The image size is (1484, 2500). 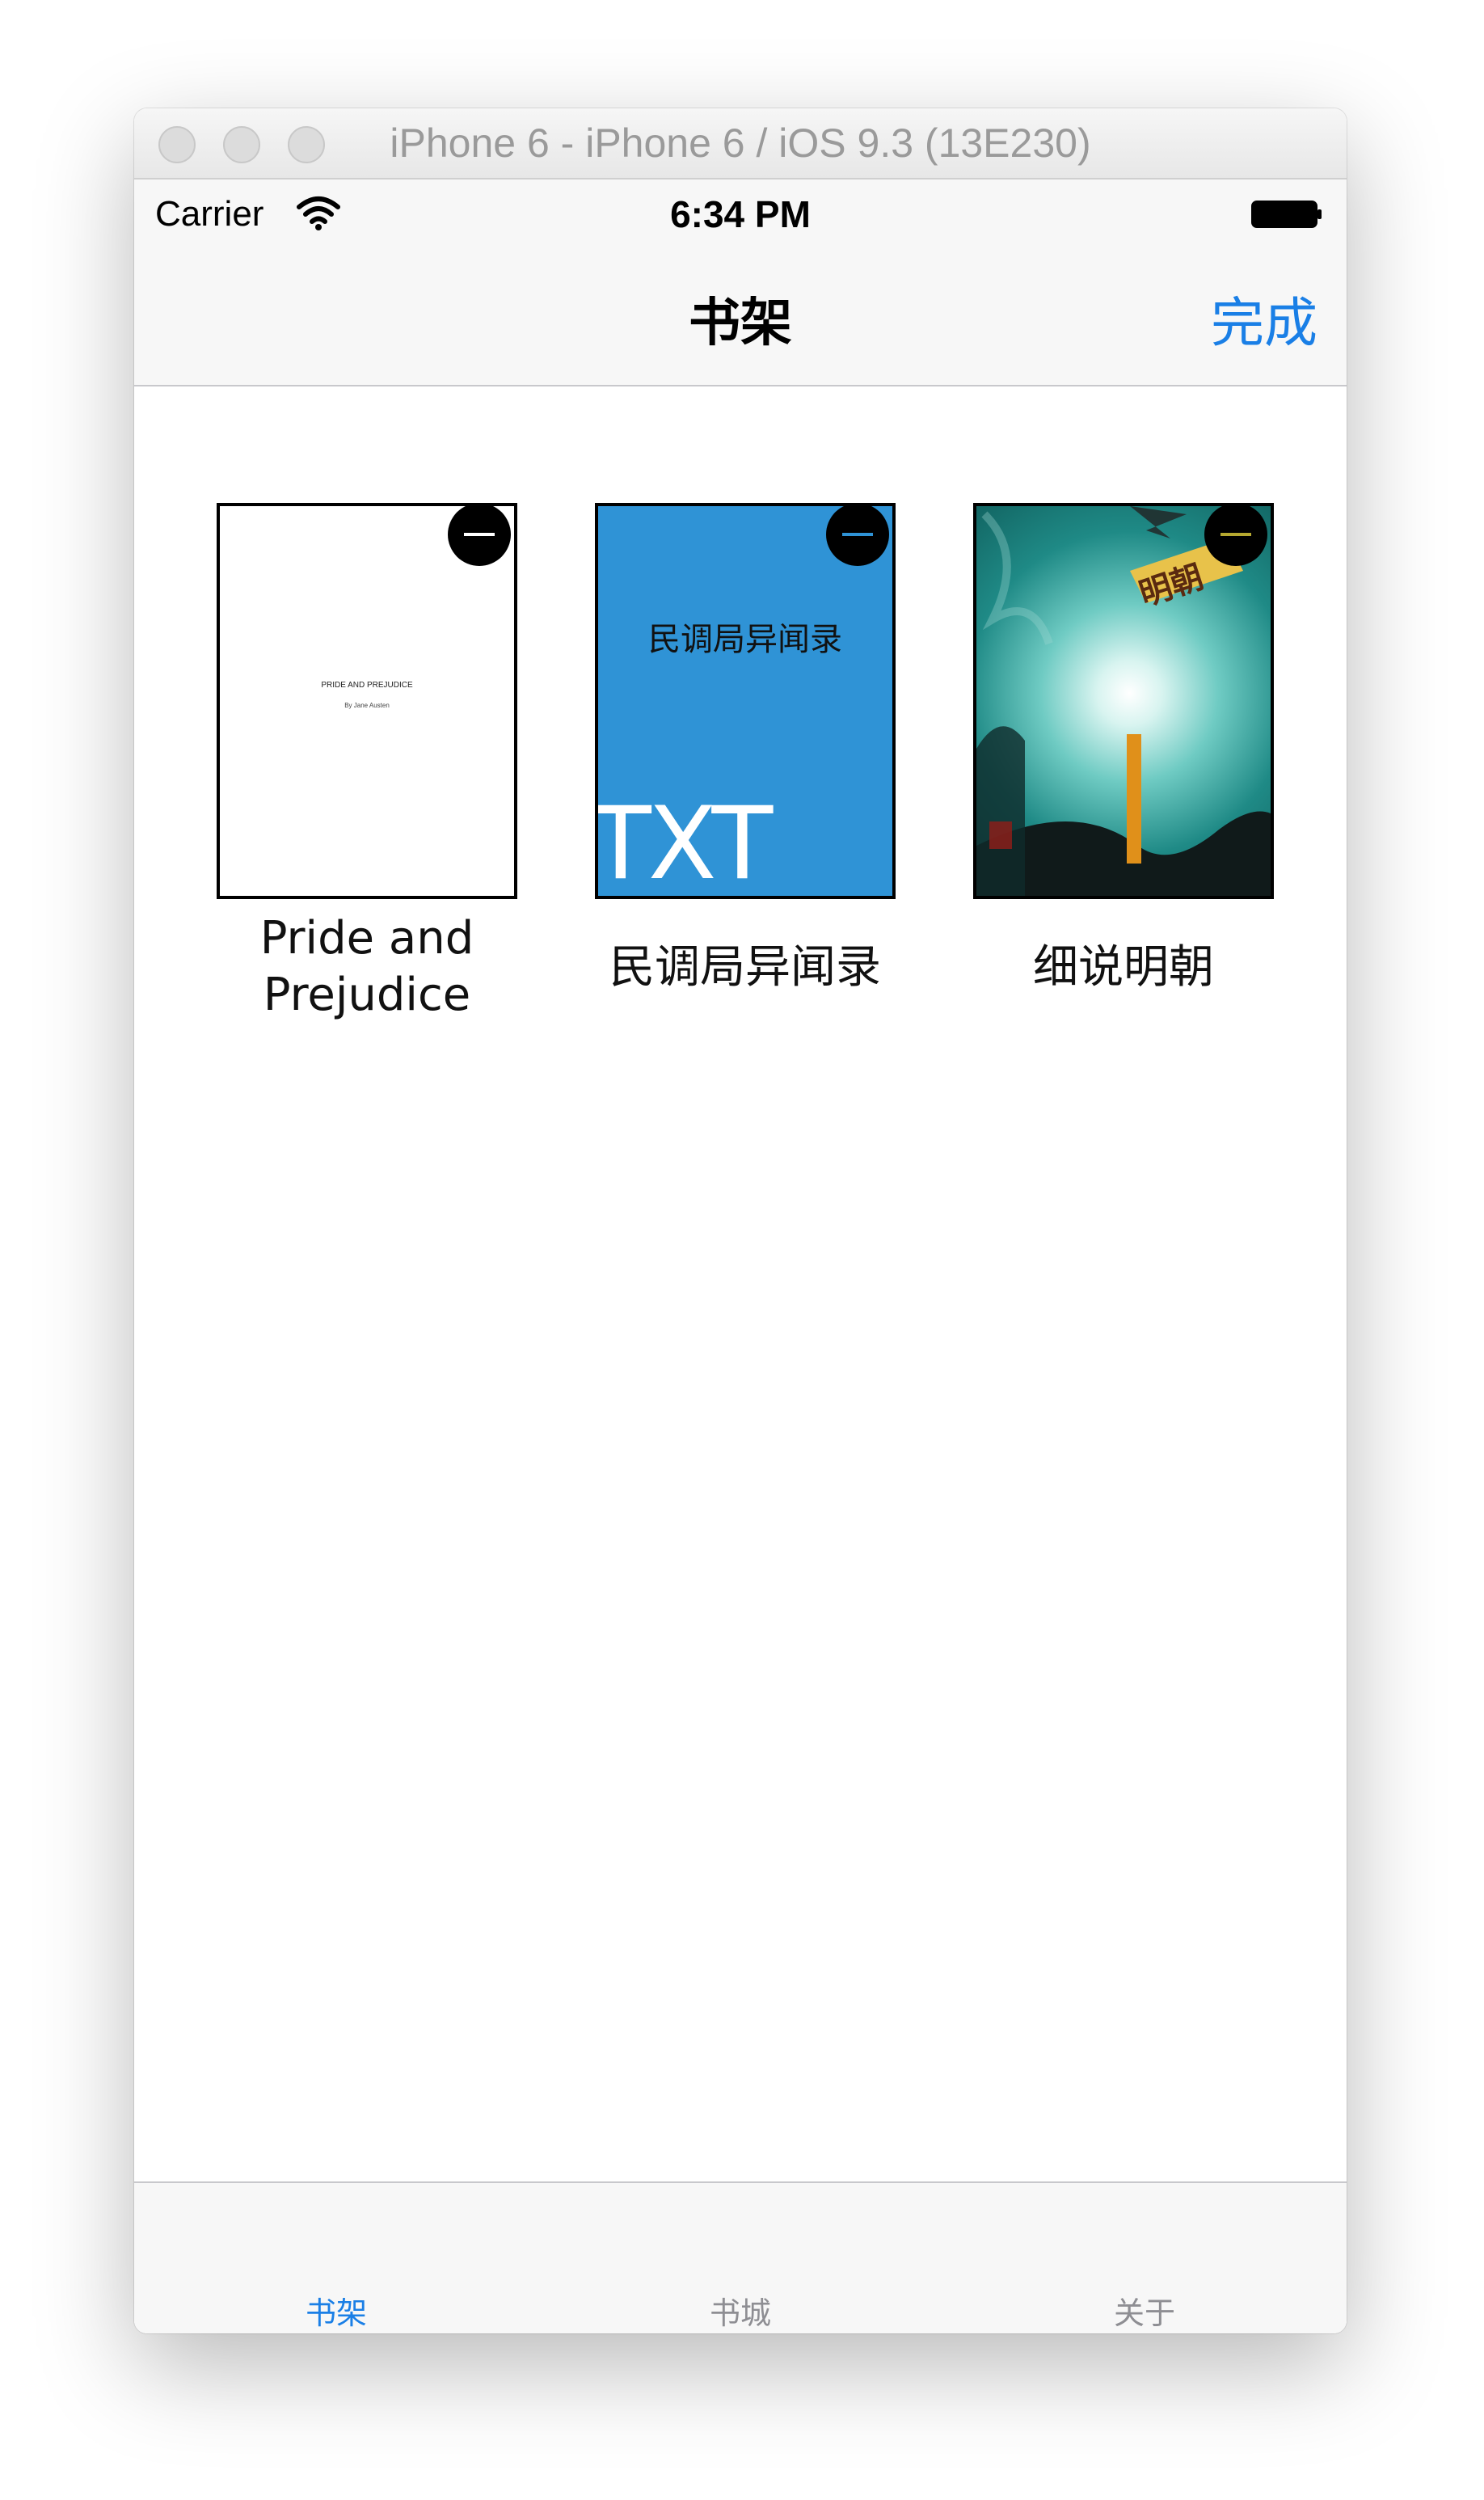 I want to click on tab-bookstore: 书城, so click(x=740, y=2310).